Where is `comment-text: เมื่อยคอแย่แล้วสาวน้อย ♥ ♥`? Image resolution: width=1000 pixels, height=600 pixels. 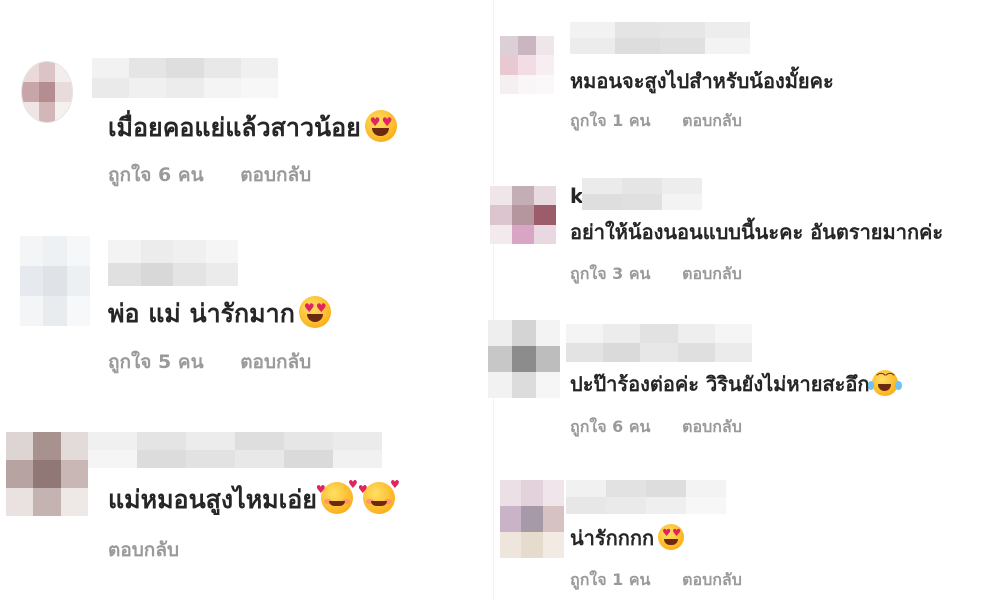 comment-text: เมื่อยคอแย่แล้วสาวน้อย ♥ ♥ is located at coordinates (252, 127).